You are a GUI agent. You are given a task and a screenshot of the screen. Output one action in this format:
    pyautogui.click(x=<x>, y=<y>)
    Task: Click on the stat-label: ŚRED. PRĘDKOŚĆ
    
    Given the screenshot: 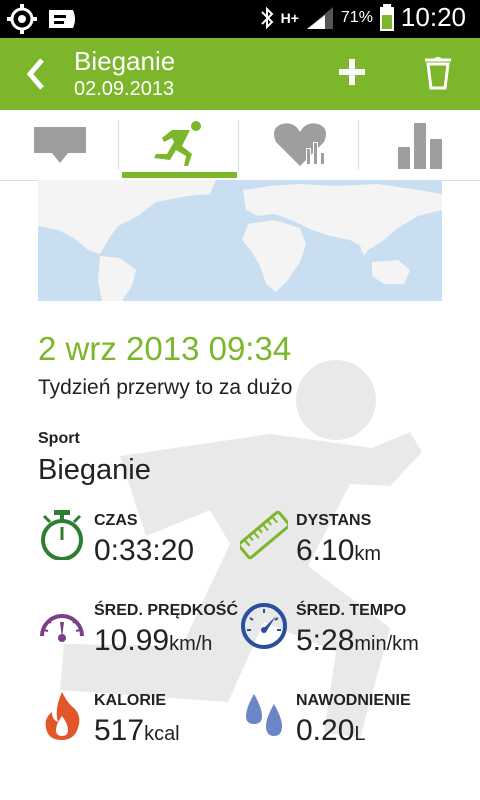 What is the action you would take?
    pyautogui.click(x=166, y=610)
    